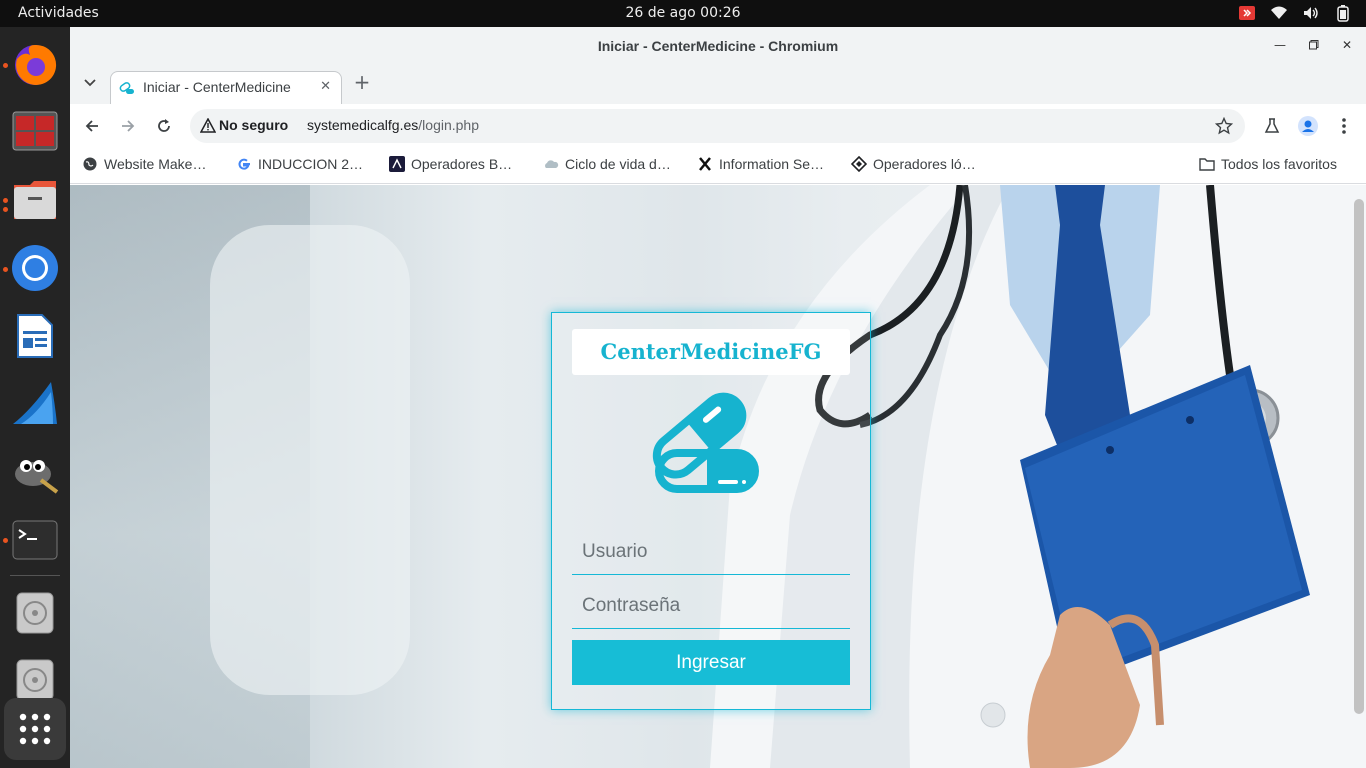 The width and height of the screenshot is (1366, 768). Describe the element at coordinates (1359, 456) in the screenshot. I see `scrollbar` at that location.